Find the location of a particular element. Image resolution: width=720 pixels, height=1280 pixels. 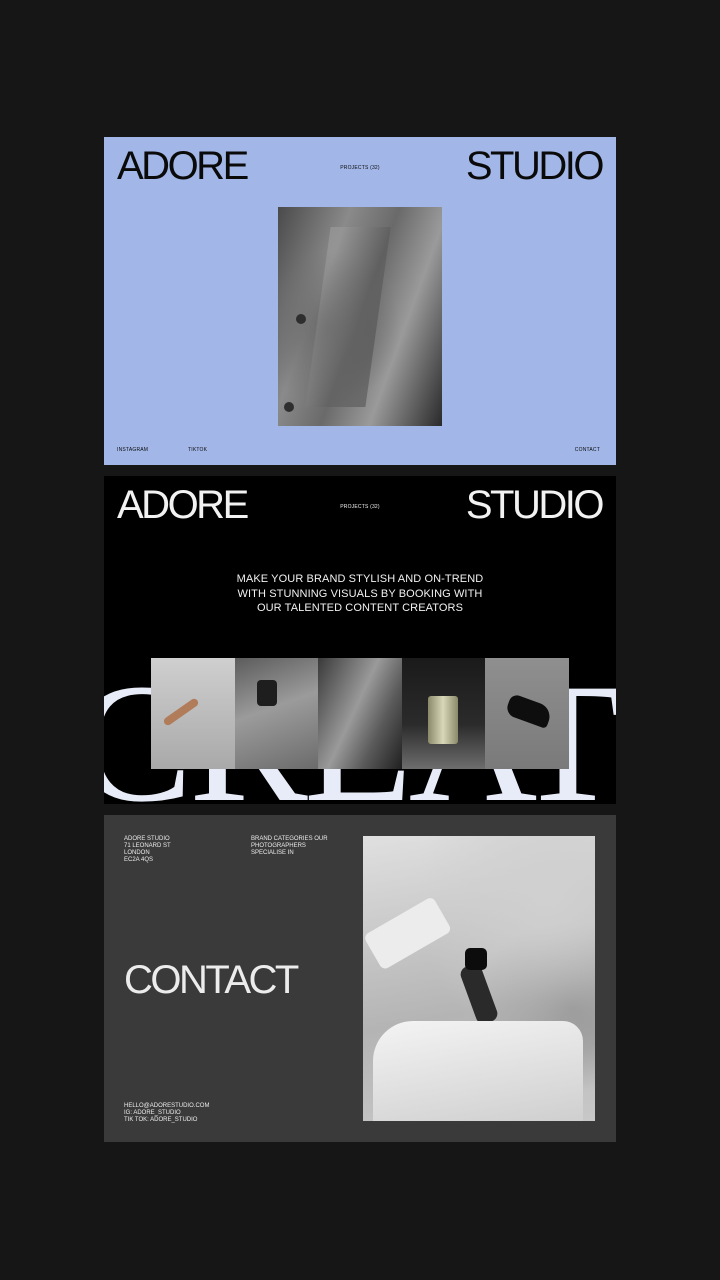

coat-lapel-shape is located at coordinates (348, 317).